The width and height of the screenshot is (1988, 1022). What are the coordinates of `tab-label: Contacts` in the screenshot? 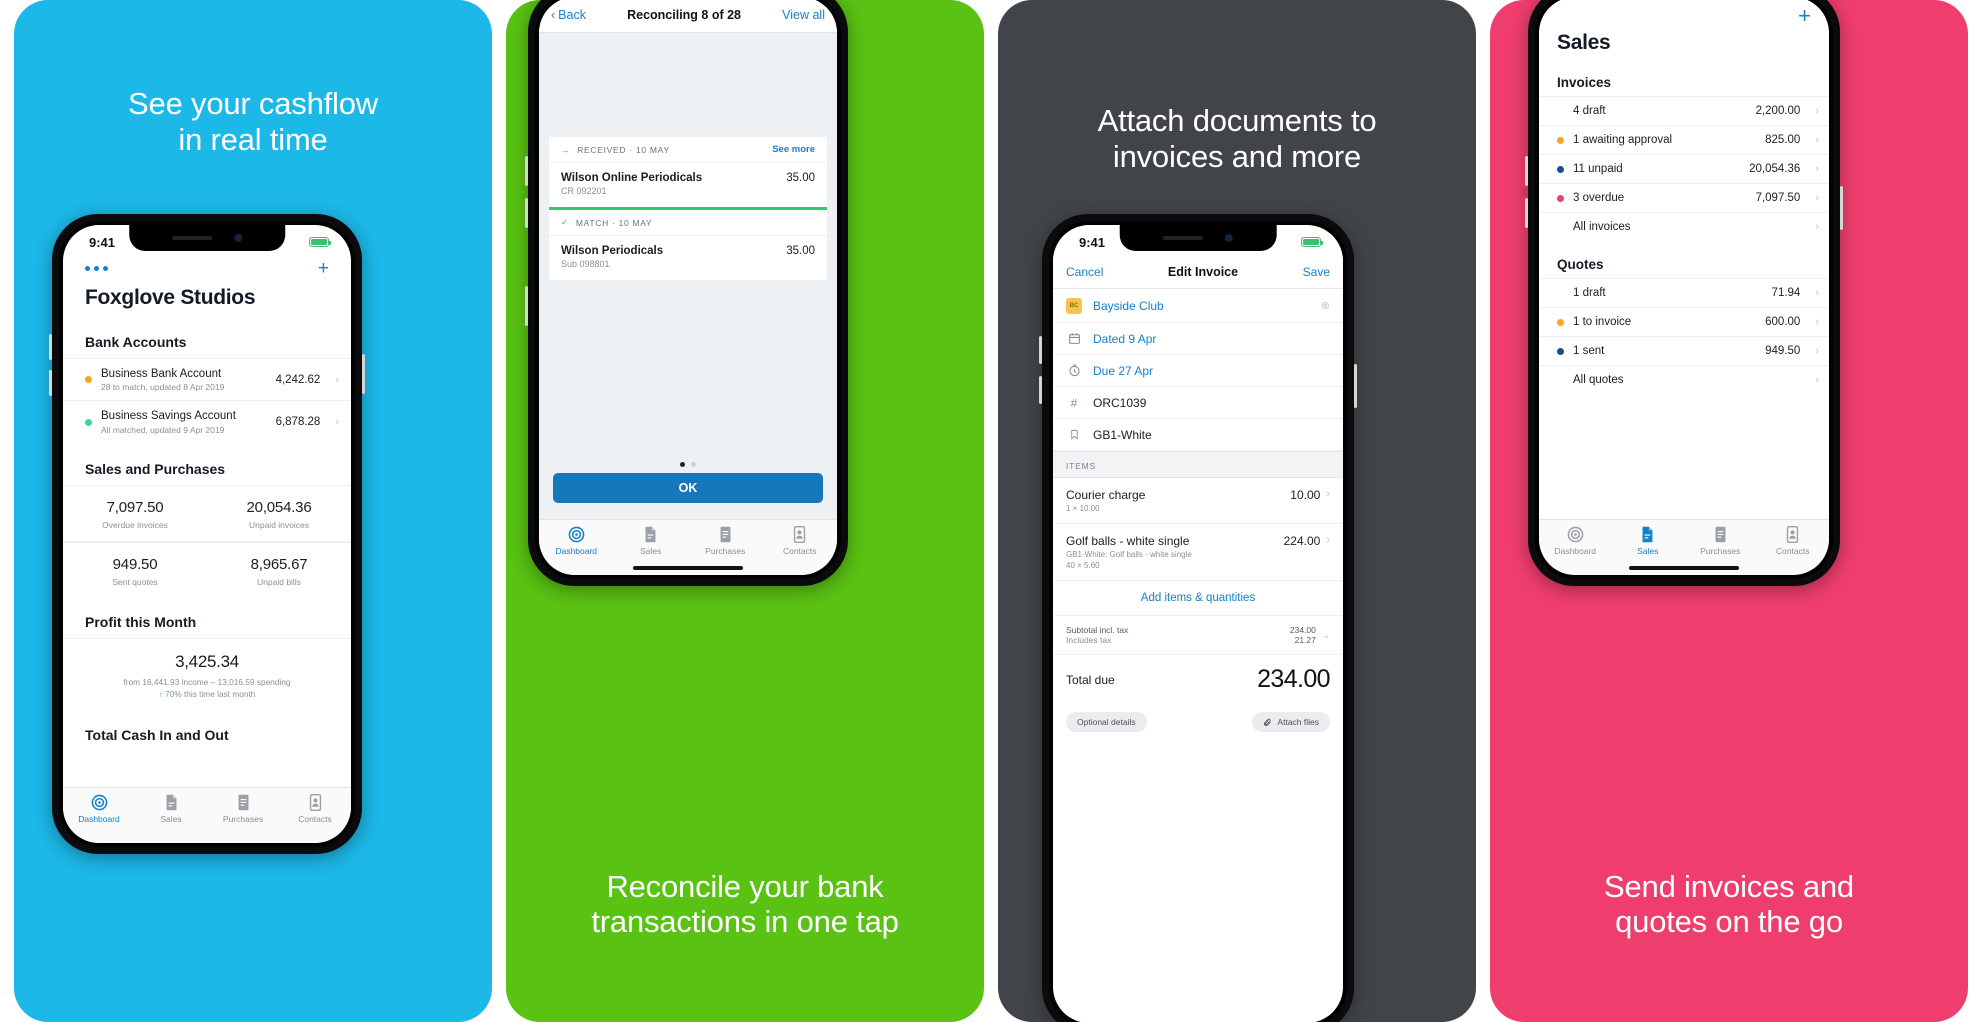 It's located at (1792, 551).